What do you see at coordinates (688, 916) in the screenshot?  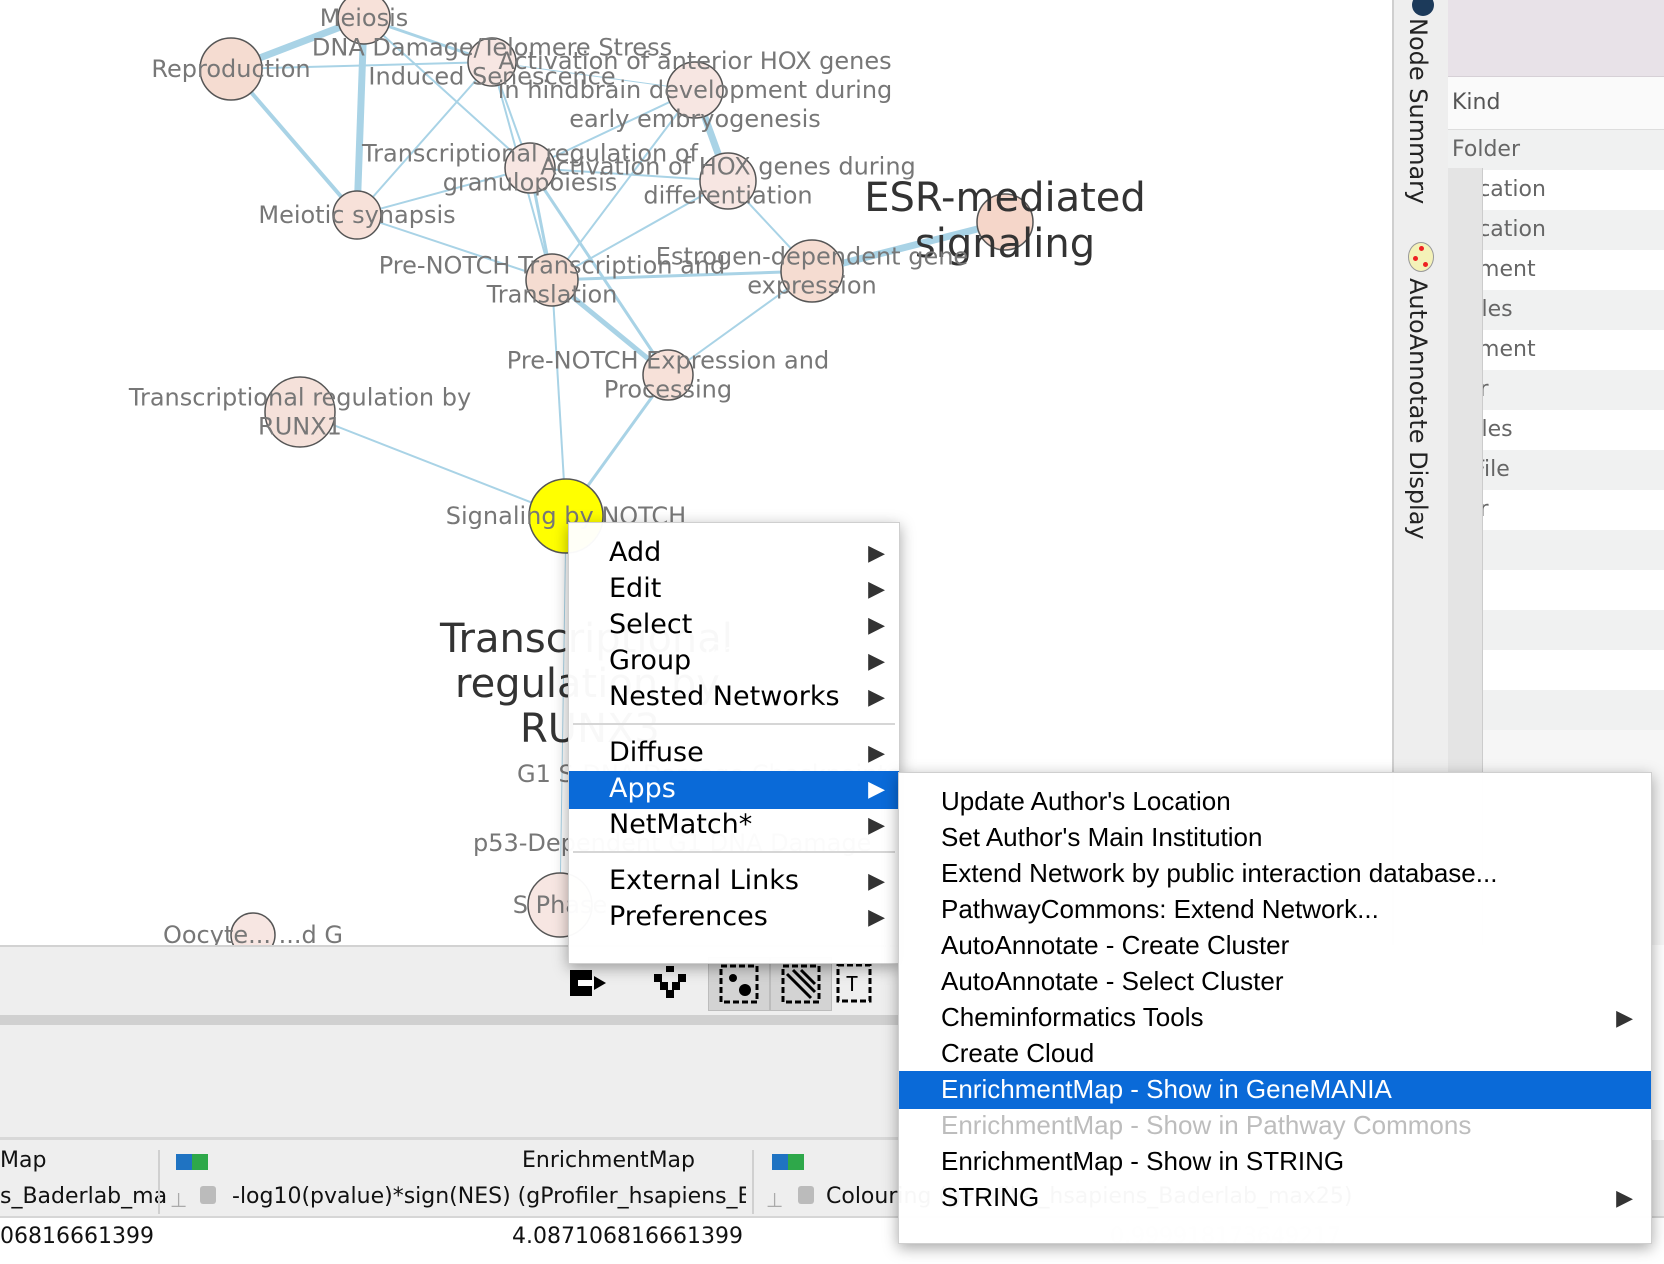 I see `menu-item-label: Preferences` at bounding box center [688, 916].